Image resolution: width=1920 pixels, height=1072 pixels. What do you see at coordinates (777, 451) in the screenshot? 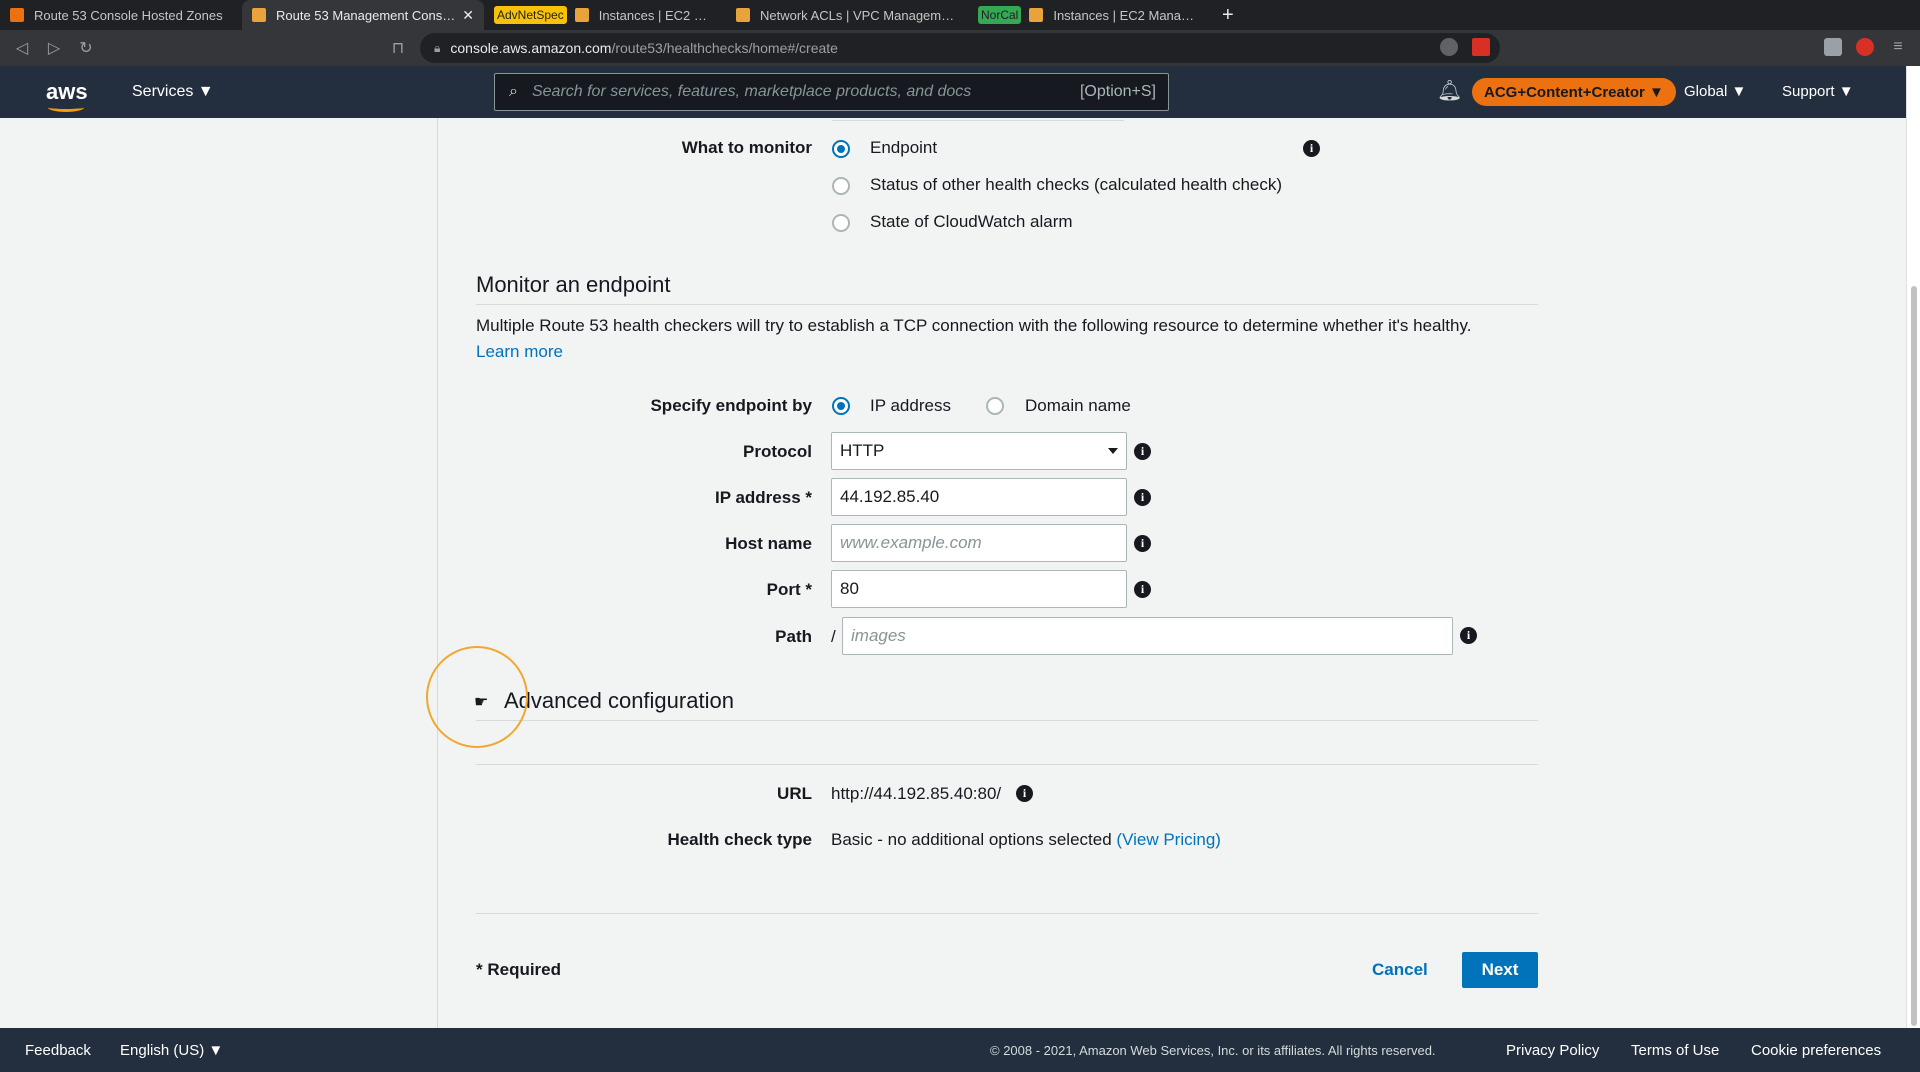
I see `protocol-label: Protocol` at bounding box center [777, 451].